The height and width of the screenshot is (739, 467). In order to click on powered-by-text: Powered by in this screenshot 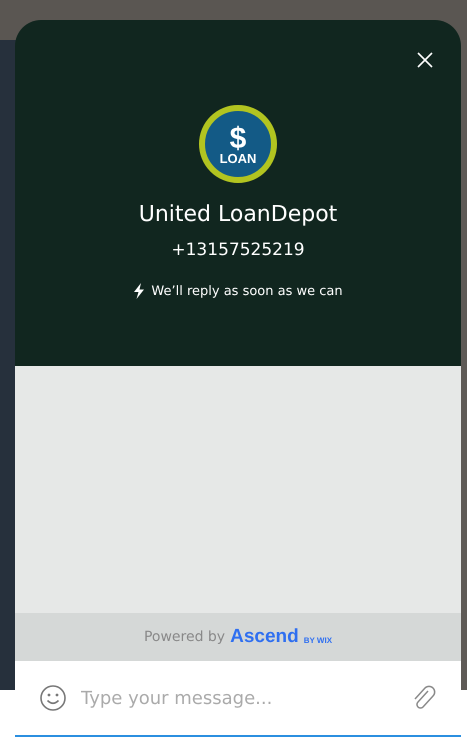, I will do `click(185, 637)`.